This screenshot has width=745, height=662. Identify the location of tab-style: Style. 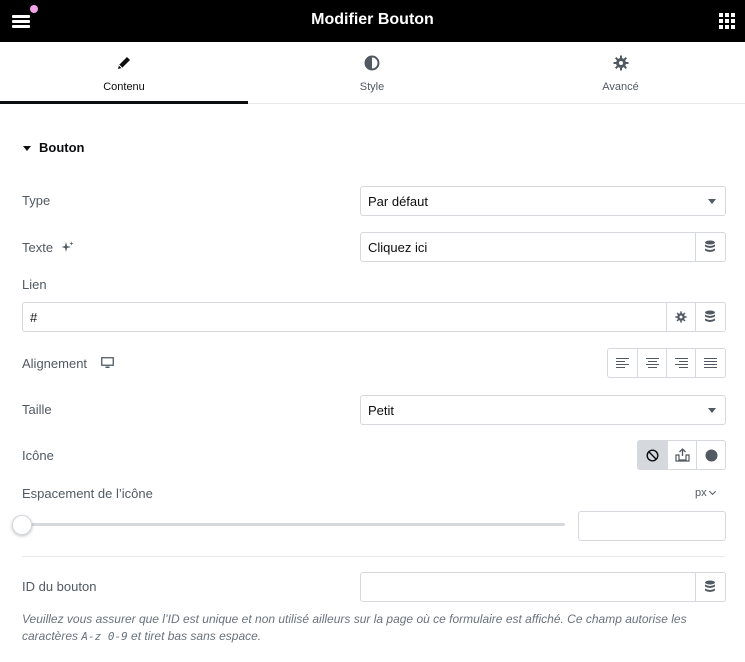
(372, 73).